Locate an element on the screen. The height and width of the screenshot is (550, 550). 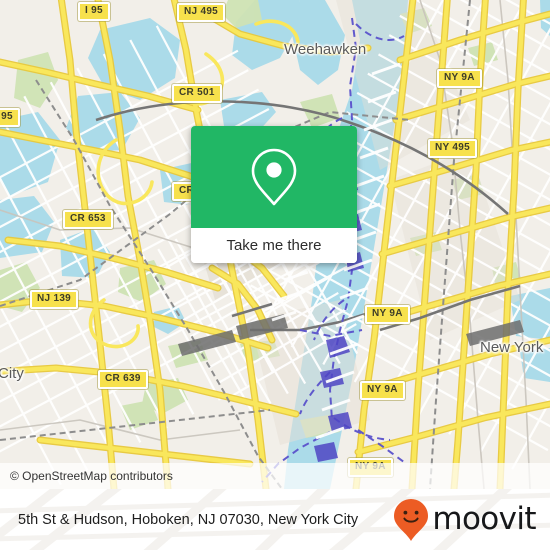
route-shield-ny495: NY 495 is located at coordinates (452, 148).